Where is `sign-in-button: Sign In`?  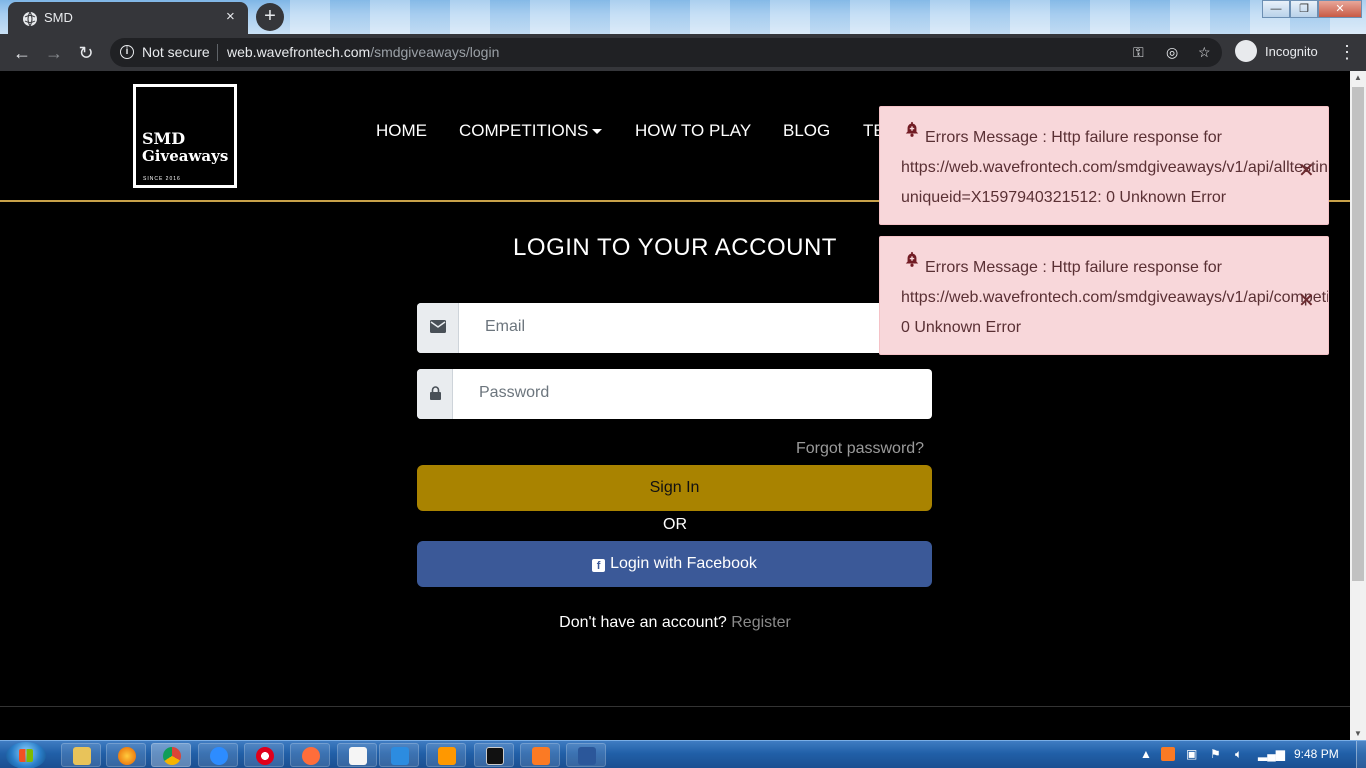 sign-in-button: Sign In is located at coordinates (674, 488).